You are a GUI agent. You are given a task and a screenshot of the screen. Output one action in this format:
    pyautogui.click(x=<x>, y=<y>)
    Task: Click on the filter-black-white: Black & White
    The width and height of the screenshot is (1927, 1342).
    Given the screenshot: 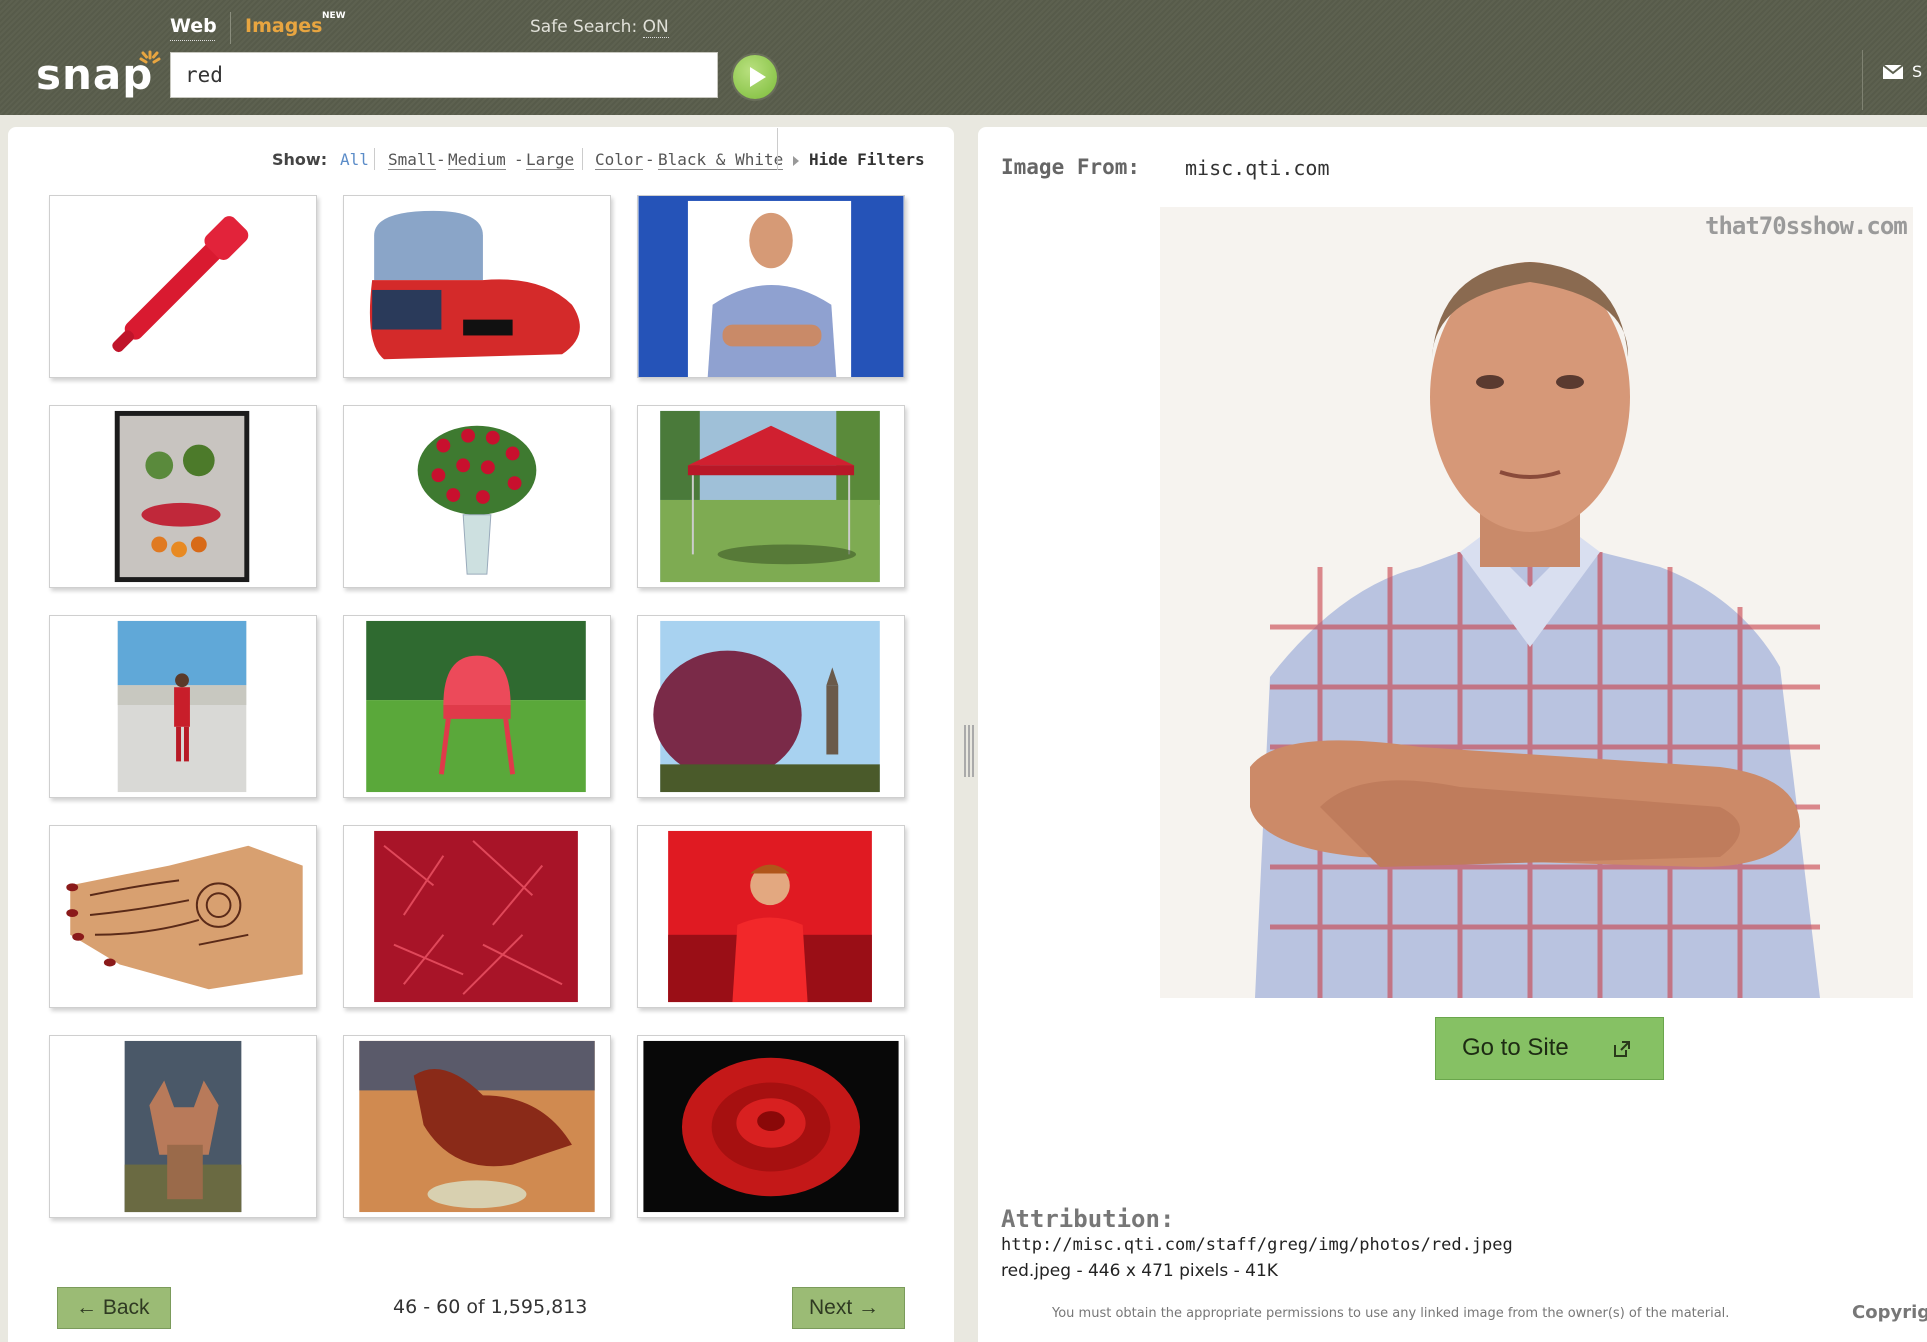 What is the action you would take?
    pyautogui.click(x=721, y=160)
    